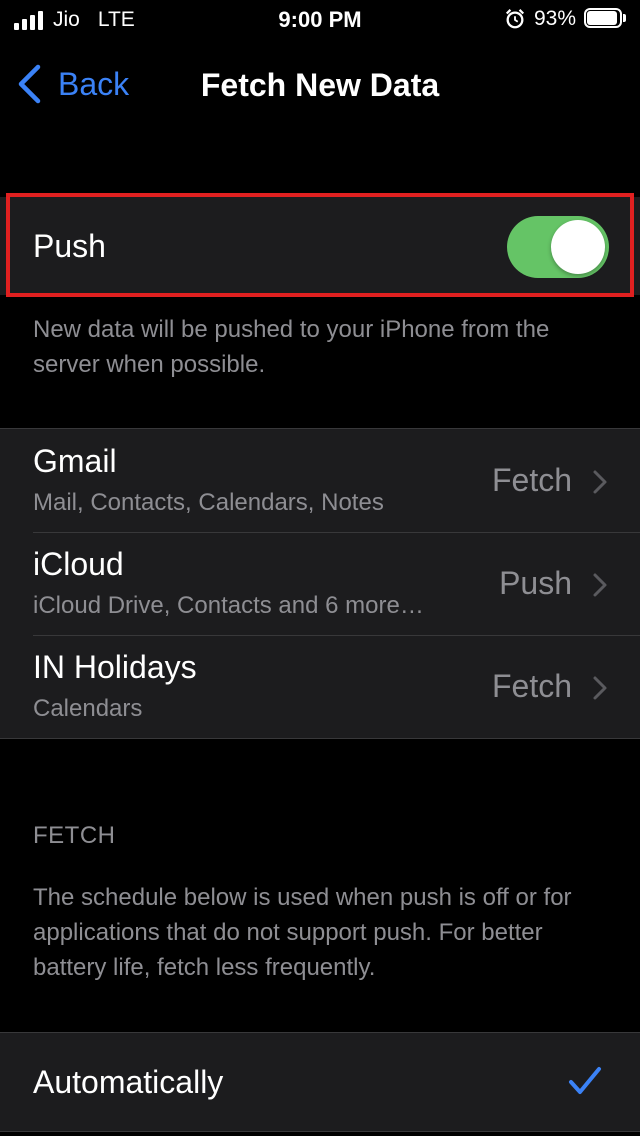 This screenshot has height=1136, width=640. What do you see at coordinates (128, 1082) in the screenshot?
I see `fetch-option-label: Automatically` at bounding box center [128, 1082].